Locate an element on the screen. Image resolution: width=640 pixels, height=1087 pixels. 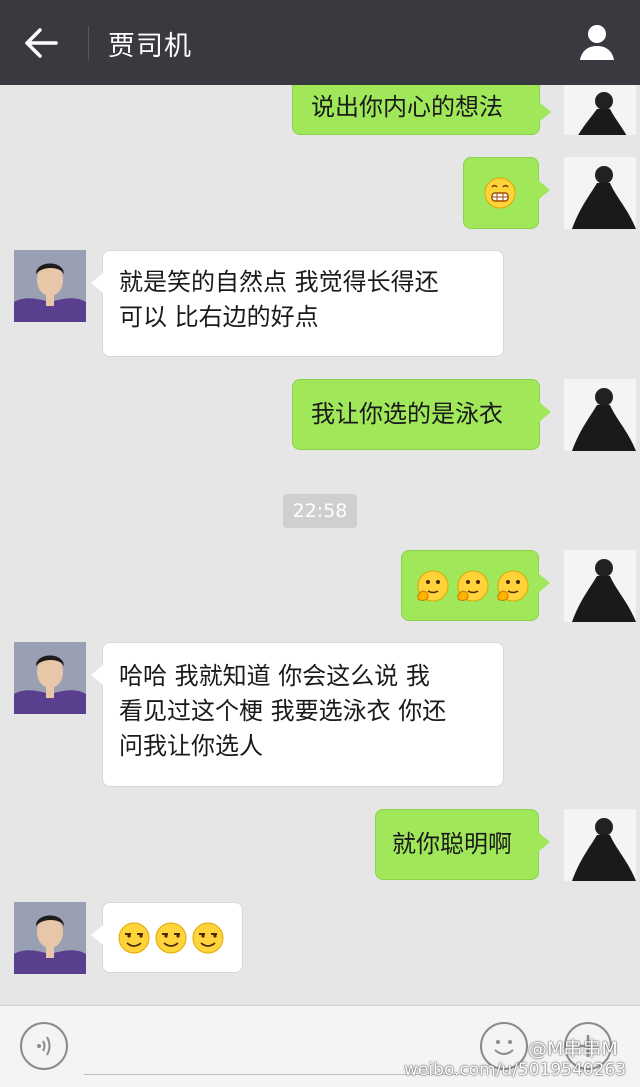
back-arrow-icon is located at coordinates (41, 43).